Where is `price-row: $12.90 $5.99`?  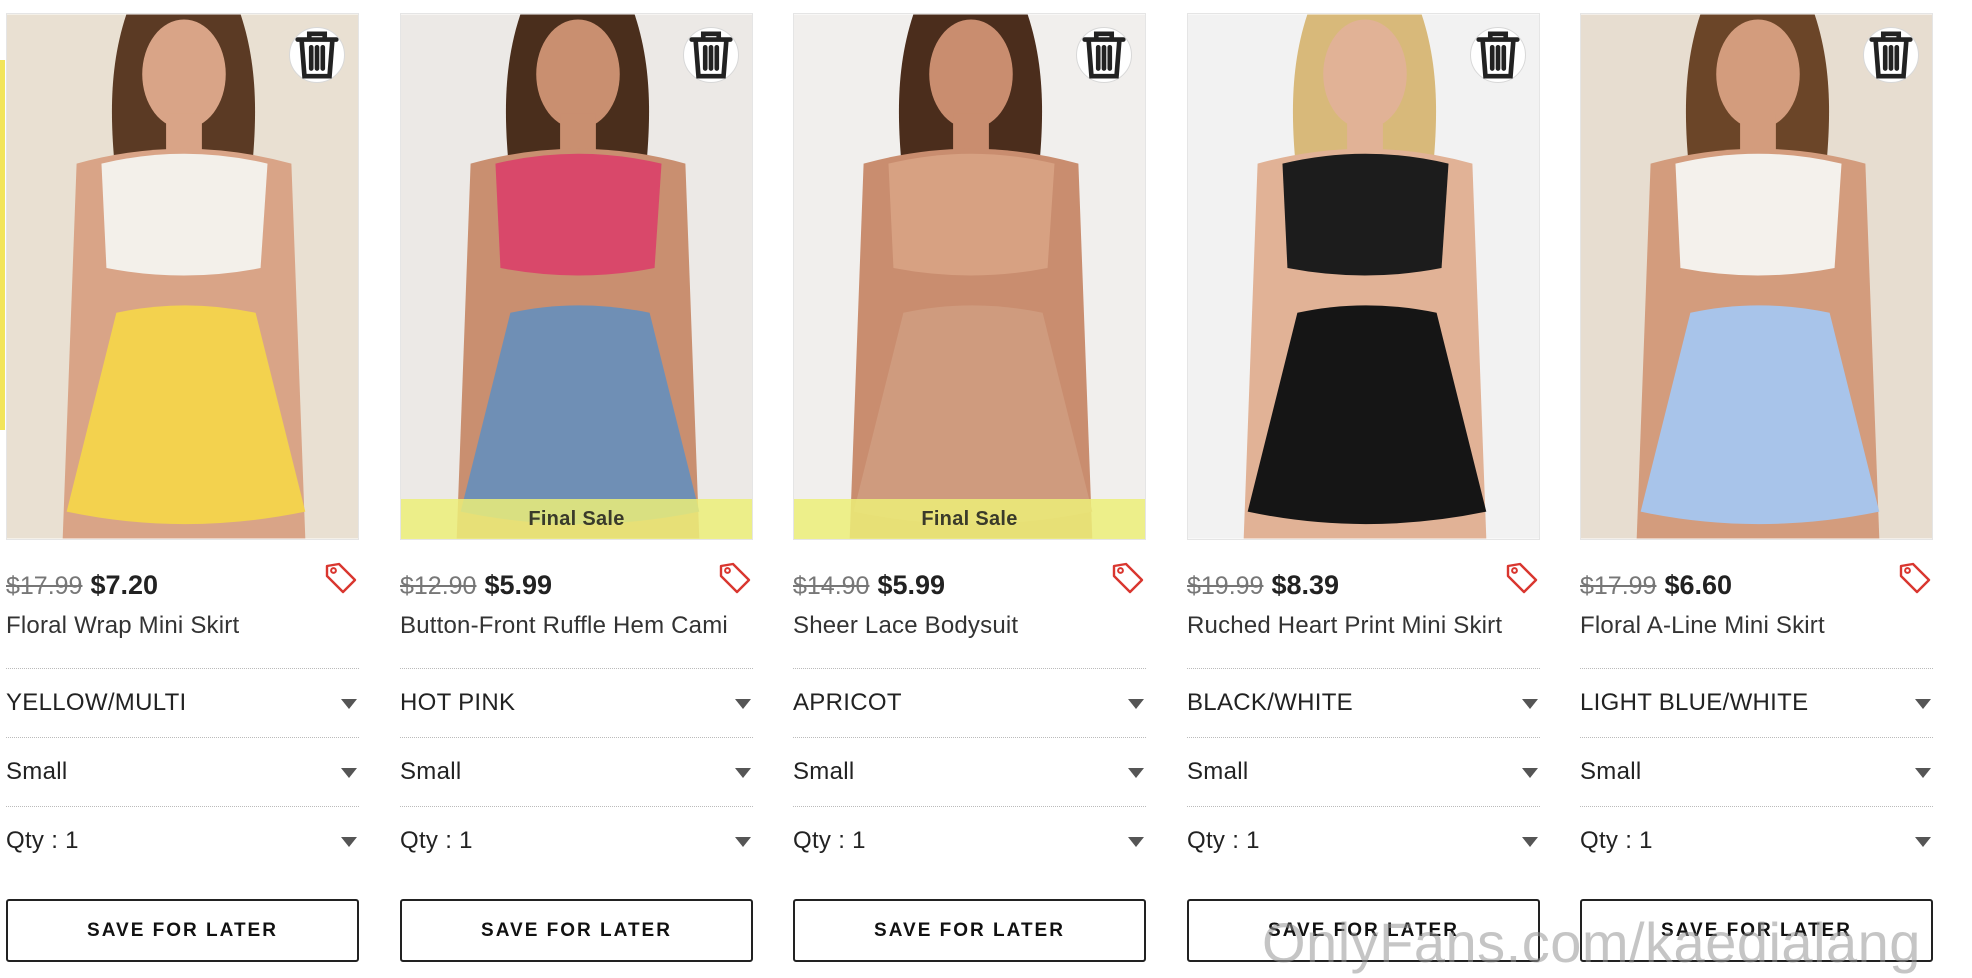 price-row: $12.90 $5.99 is located at coordinates (576, 585).